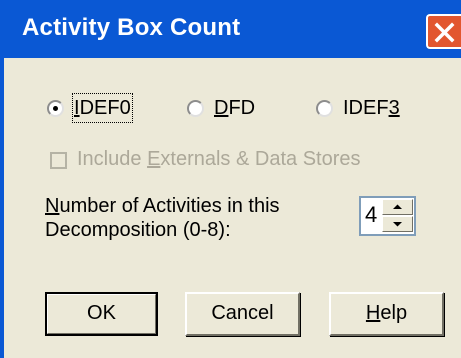  I want to click on cancel-button-label: Cancel, so click(242, 313).